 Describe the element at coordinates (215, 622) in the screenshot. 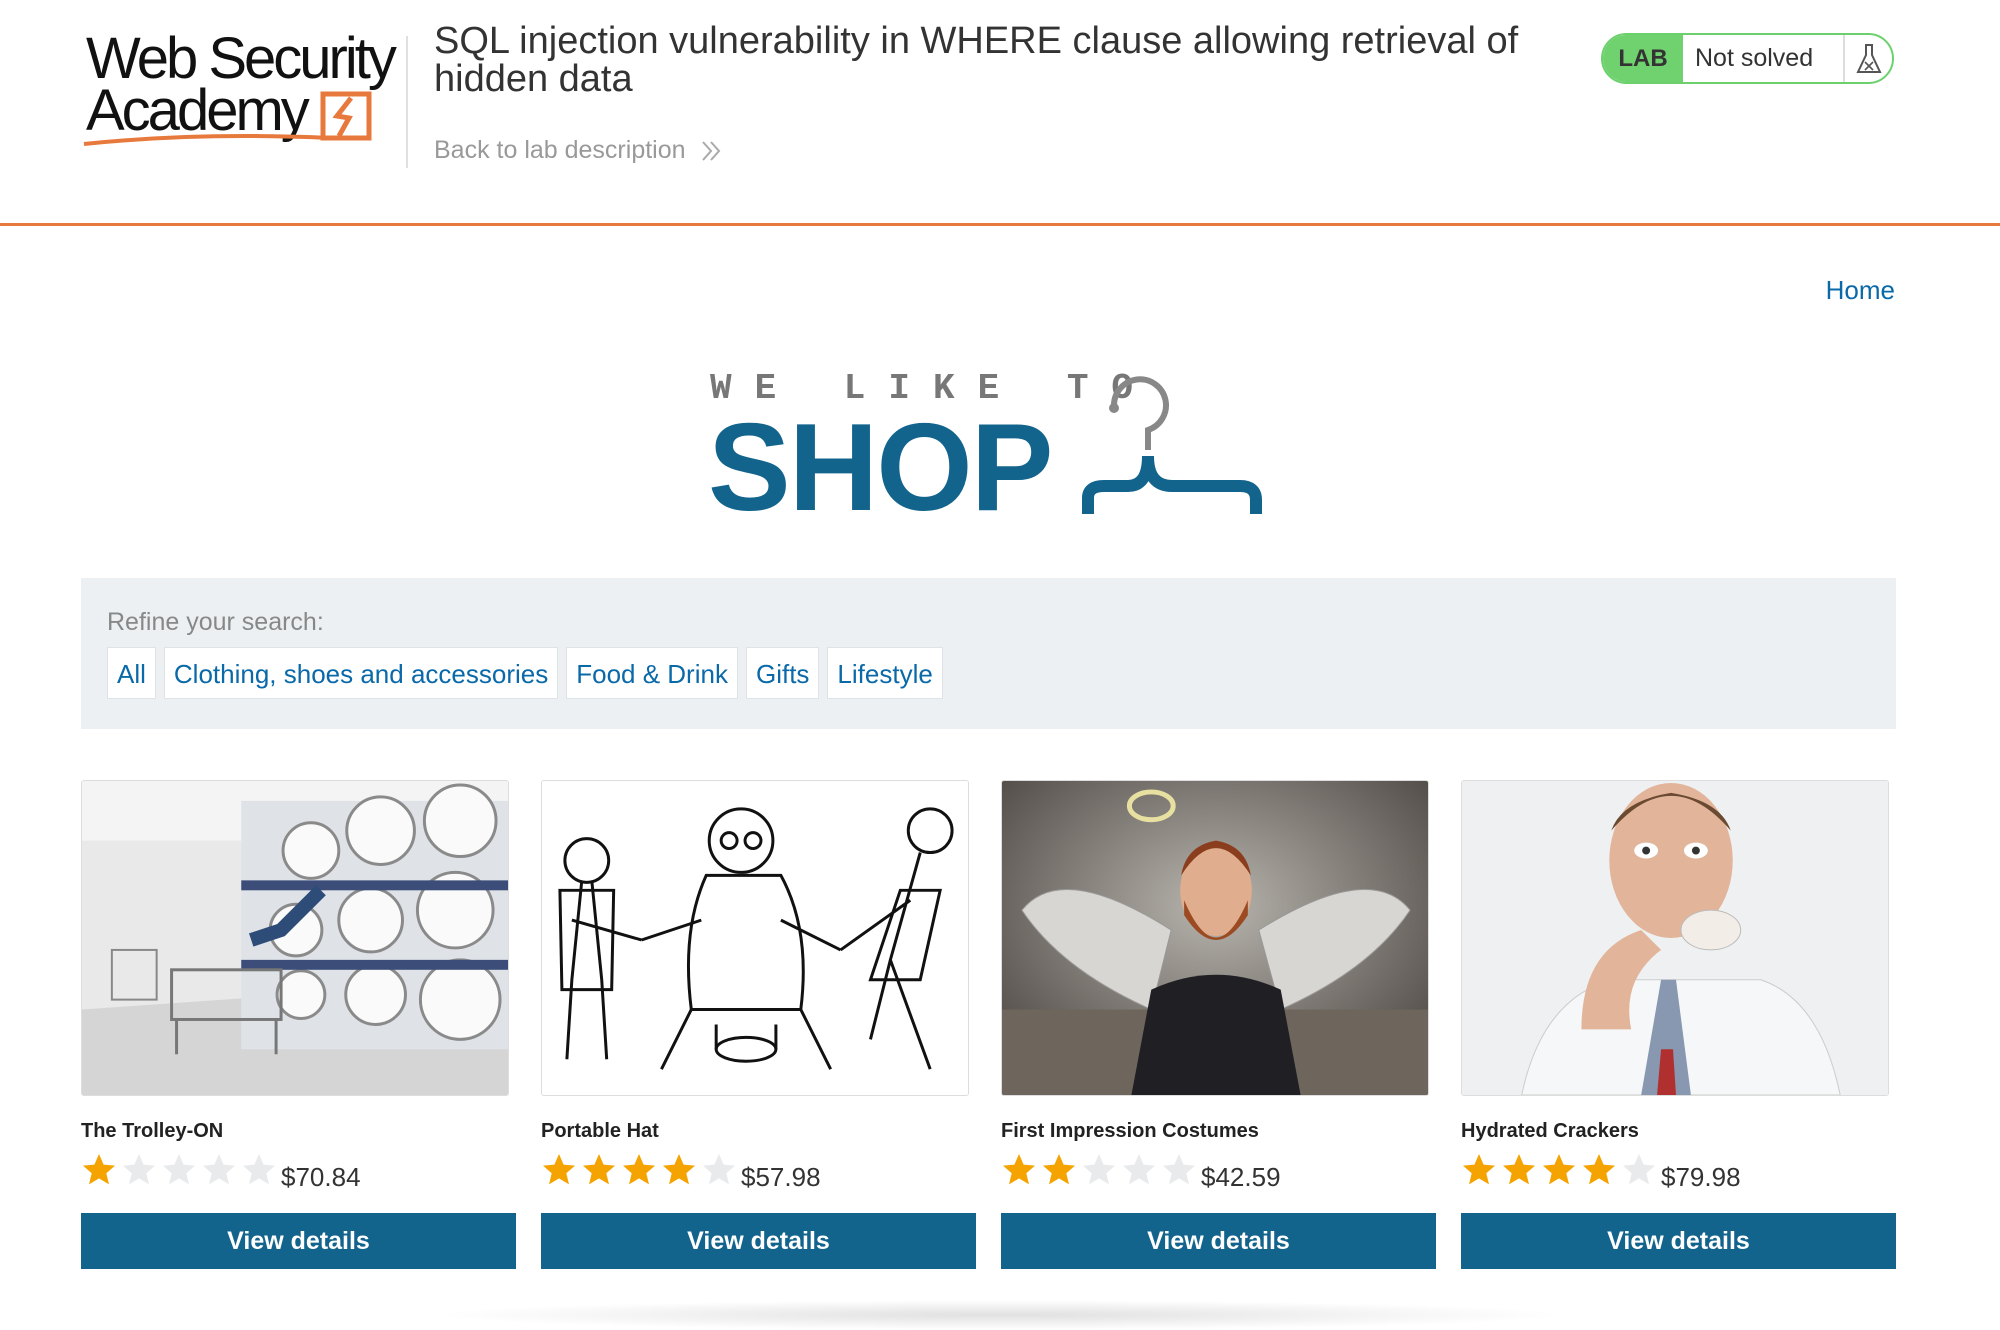

I see `filter-label: Refine your search:` at that location.